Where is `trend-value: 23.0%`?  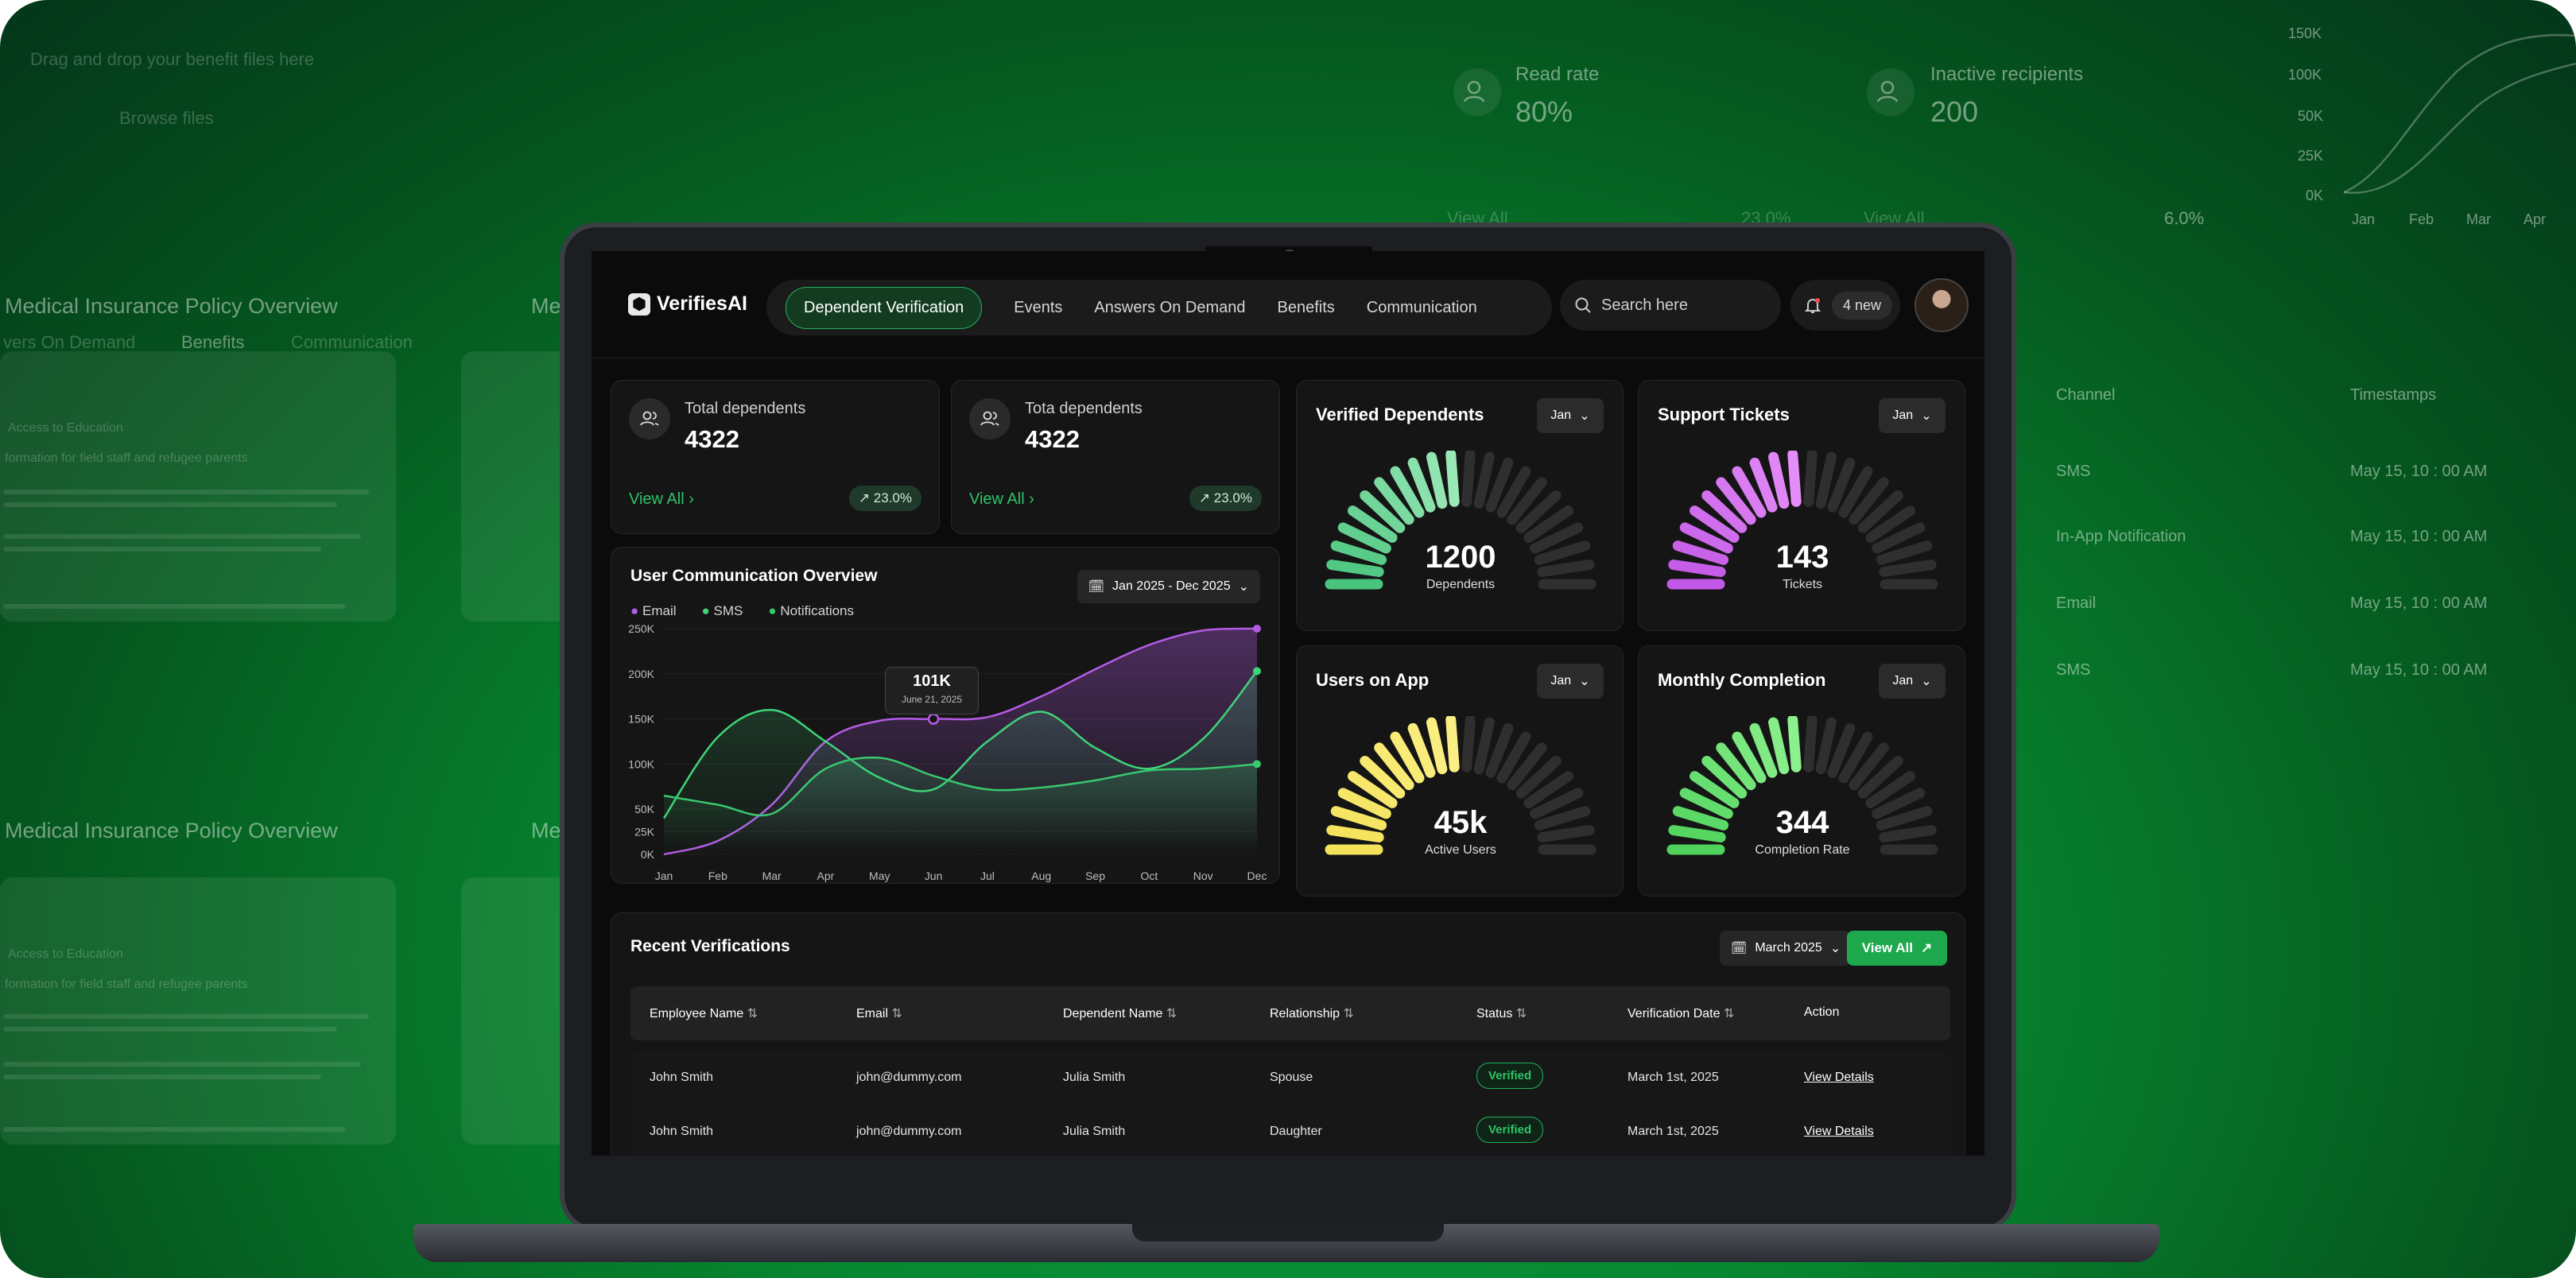 trend-value: 23.0% is located at coordinates (892, 497).